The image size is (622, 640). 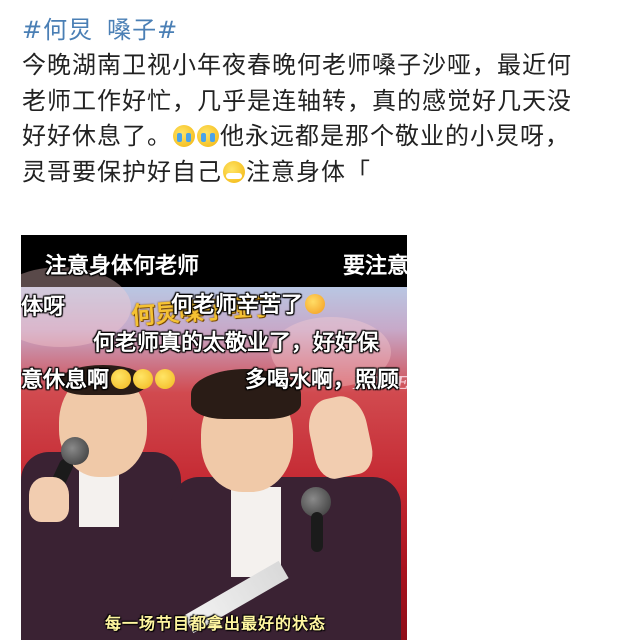 I want to click on danmaku-text: 意休息啊, so click(x=65, y=380).